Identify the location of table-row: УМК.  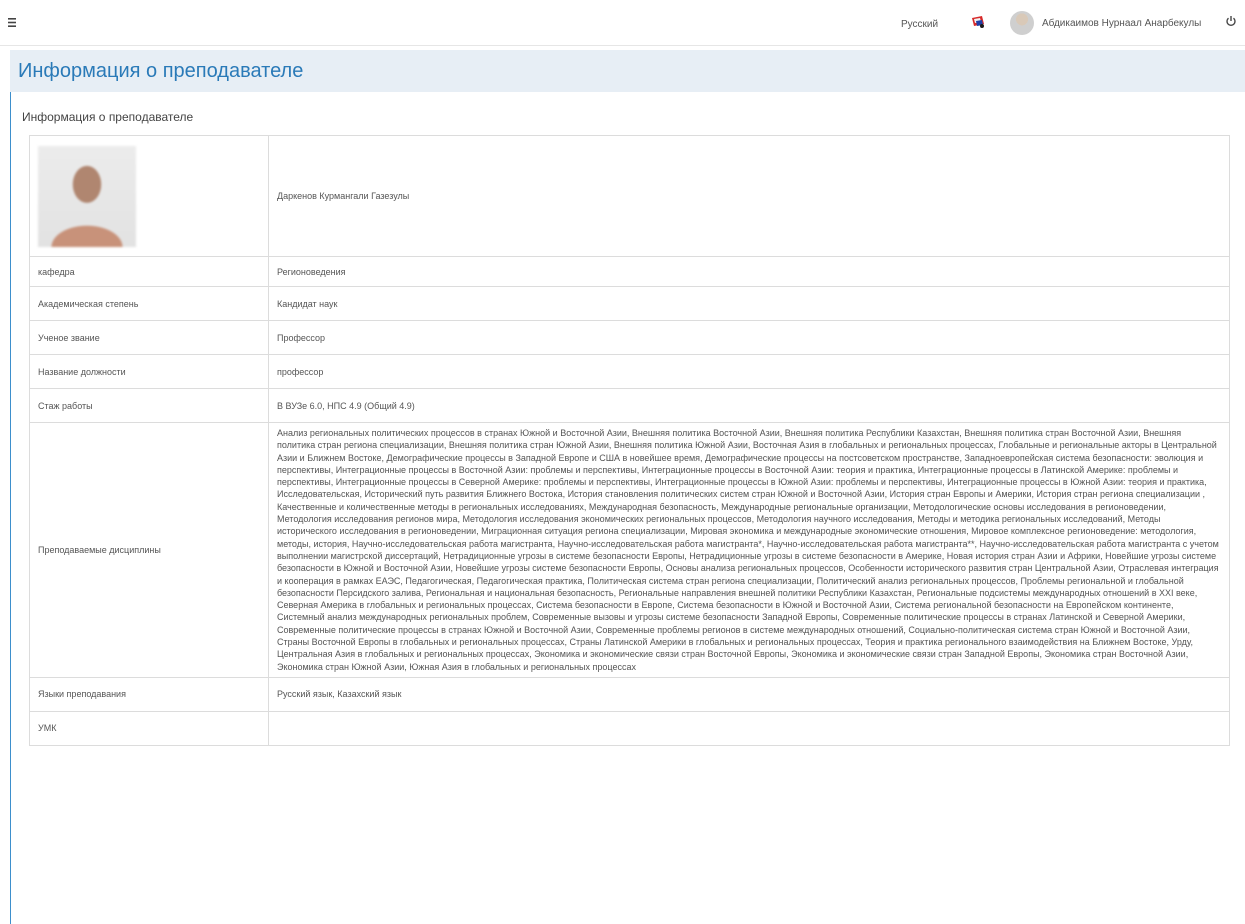
(629, 728).